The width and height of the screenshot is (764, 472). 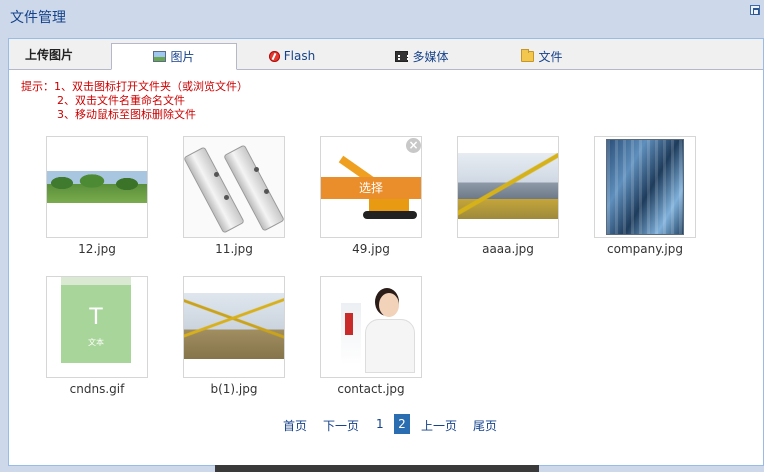 I want to click on first-page-link: 首页, so click(x=295, y=425).